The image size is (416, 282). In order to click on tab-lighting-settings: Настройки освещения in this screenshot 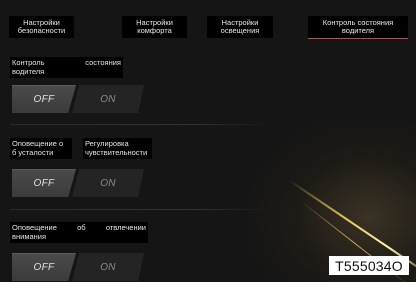, I will do `click(240, 27)`.